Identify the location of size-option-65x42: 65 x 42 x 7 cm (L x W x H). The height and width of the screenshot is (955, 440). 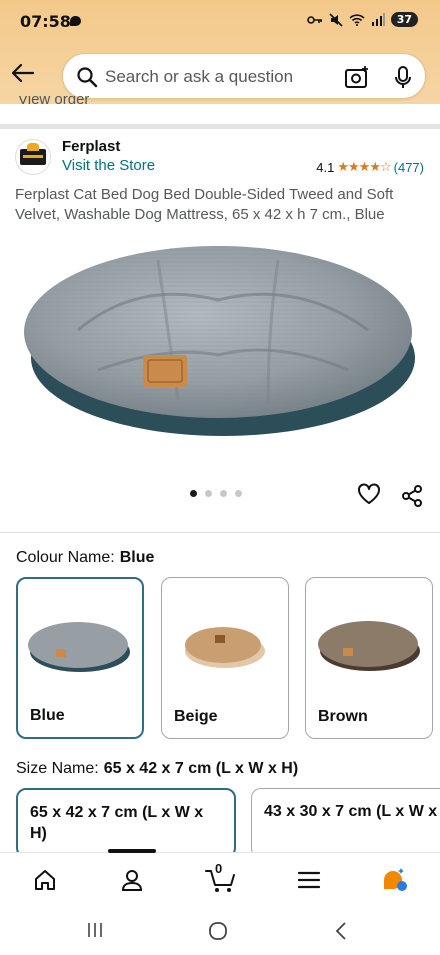
(126, 823).